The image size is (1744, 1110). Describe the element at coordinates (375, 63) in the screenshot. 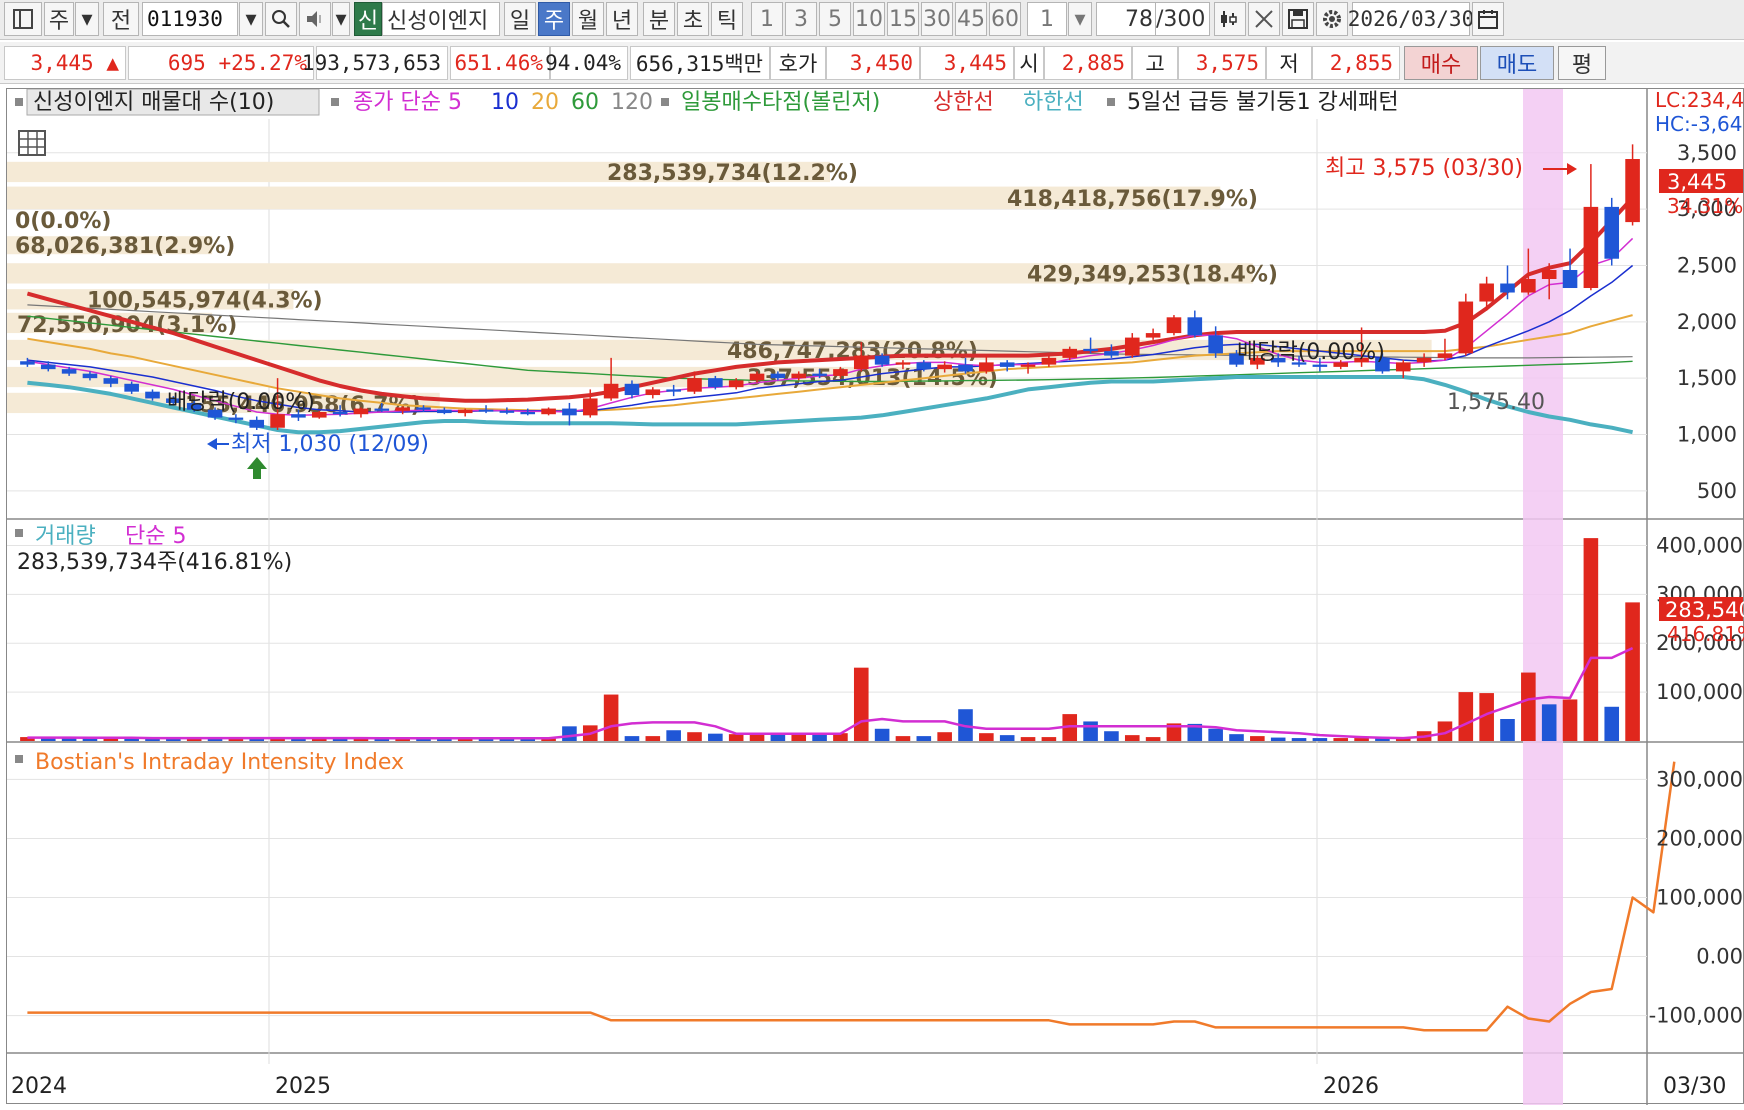

I see `volume-value: 193,573,653` at that location.